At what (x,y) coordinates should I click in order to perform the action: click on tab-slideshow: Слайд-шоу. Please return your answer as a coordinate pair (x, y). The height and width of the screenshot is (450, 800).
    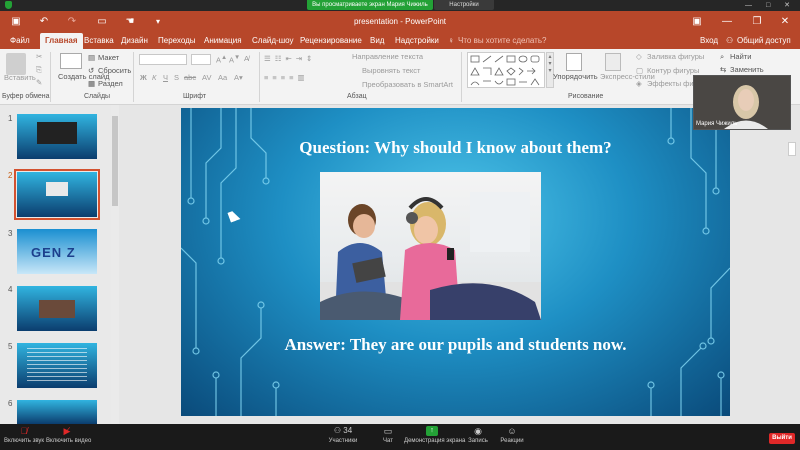
    Looking at the image, I should click on (272, 41).